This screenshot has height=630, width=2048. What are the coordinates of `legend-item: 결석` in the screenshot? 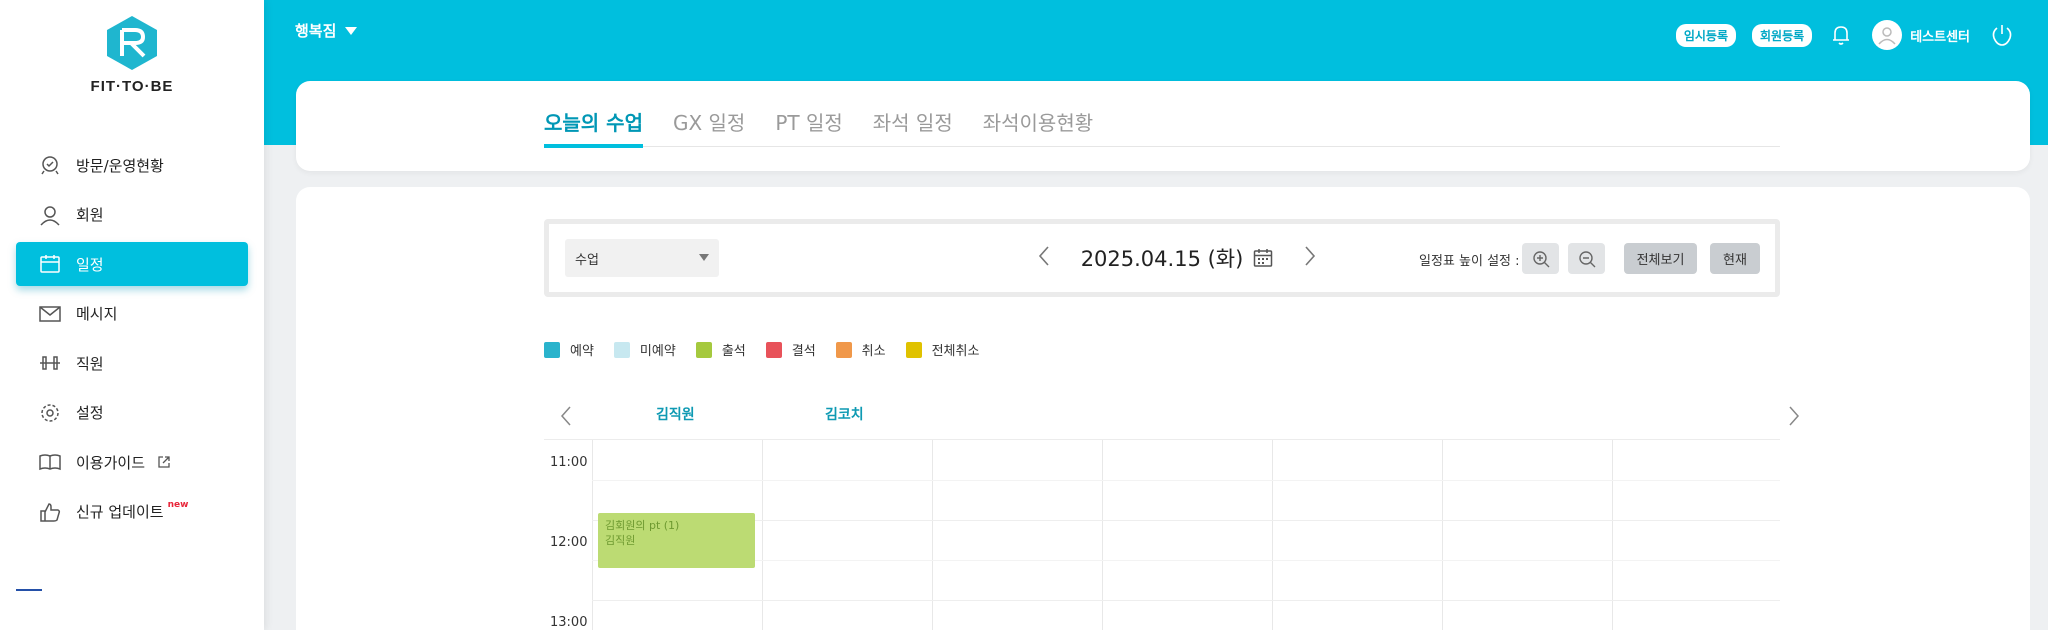 It's located at (790, 349).